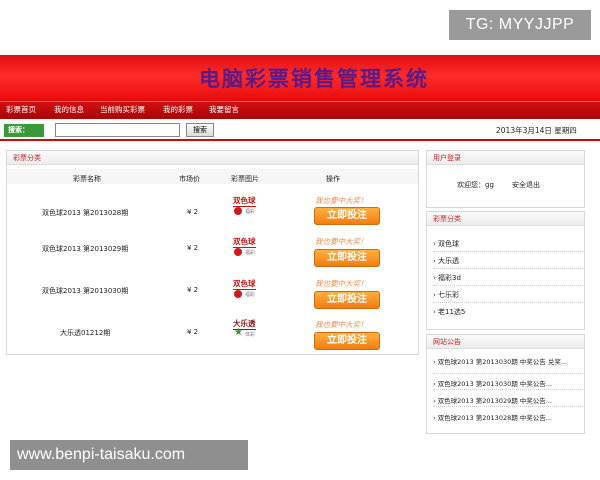 The height and width of the screenshot is (480, 600). What do you see at coordinates (212, 176) in the screenshot?
I see `table-header` at bounding box center [212, 176].